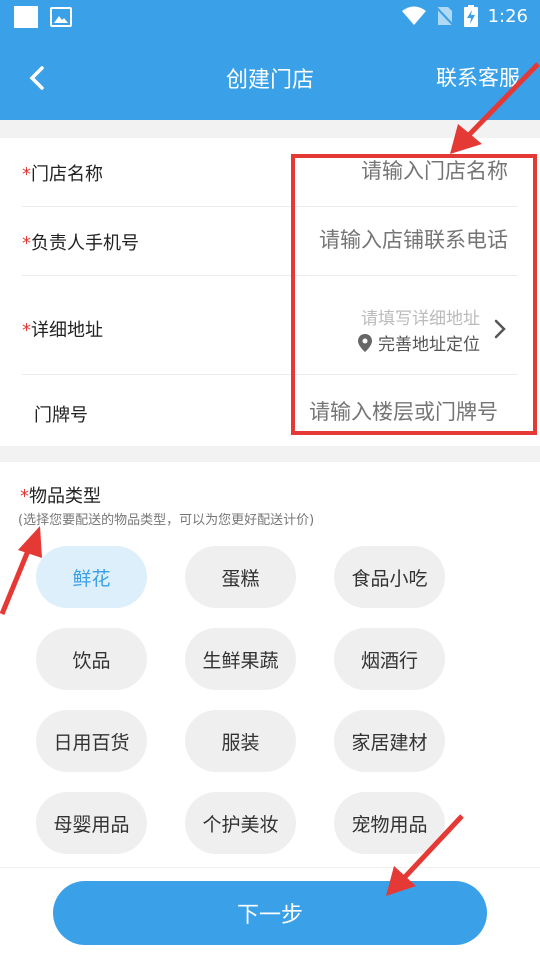 This screenshot has width=540, height=960. I want to click on item-type-subtitle: (选择您要配送的物品类型，可以为您更好配送计价), so click(166, 520).